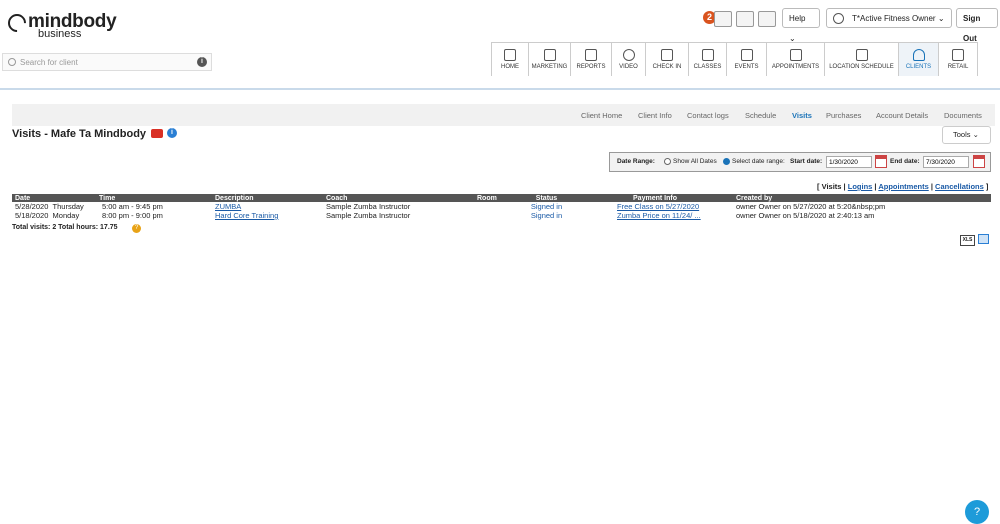 The height and width of the screenshot is (524, 1000). I want to click on person-icon, so click(918, 55).